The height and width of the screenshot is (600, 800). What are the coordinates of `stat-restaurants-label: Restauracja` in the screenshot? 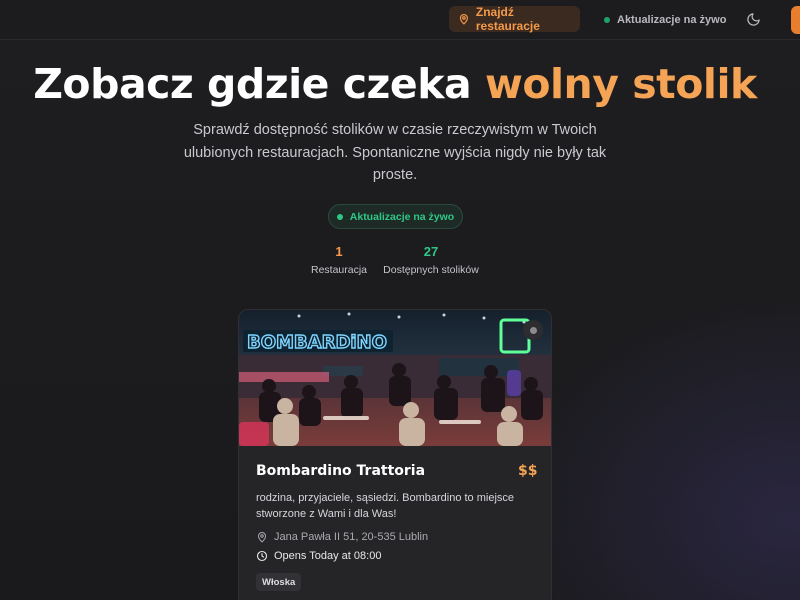 It's located at (339, 270).